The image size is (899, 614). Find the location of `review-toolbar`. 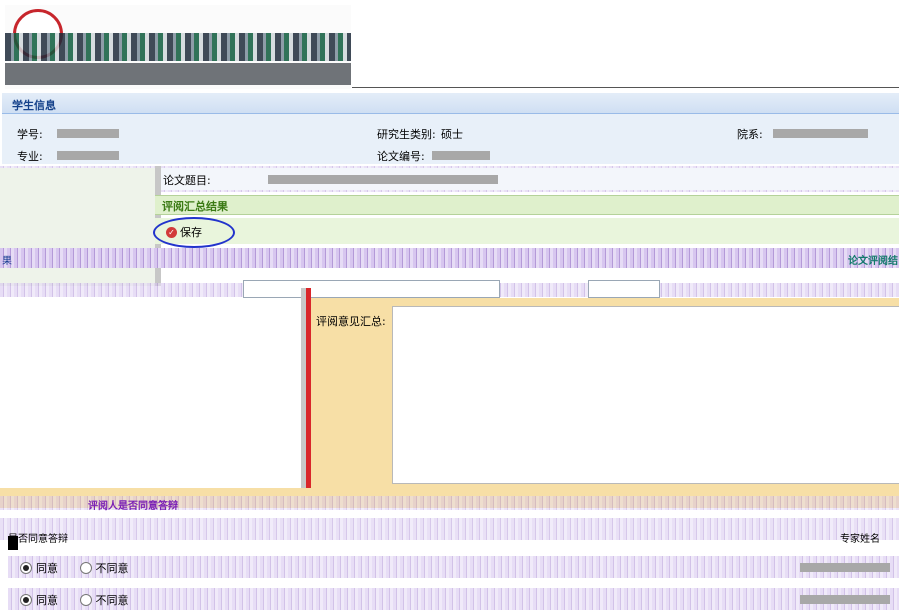

review-toolbar is located at coordinates (527, 231).